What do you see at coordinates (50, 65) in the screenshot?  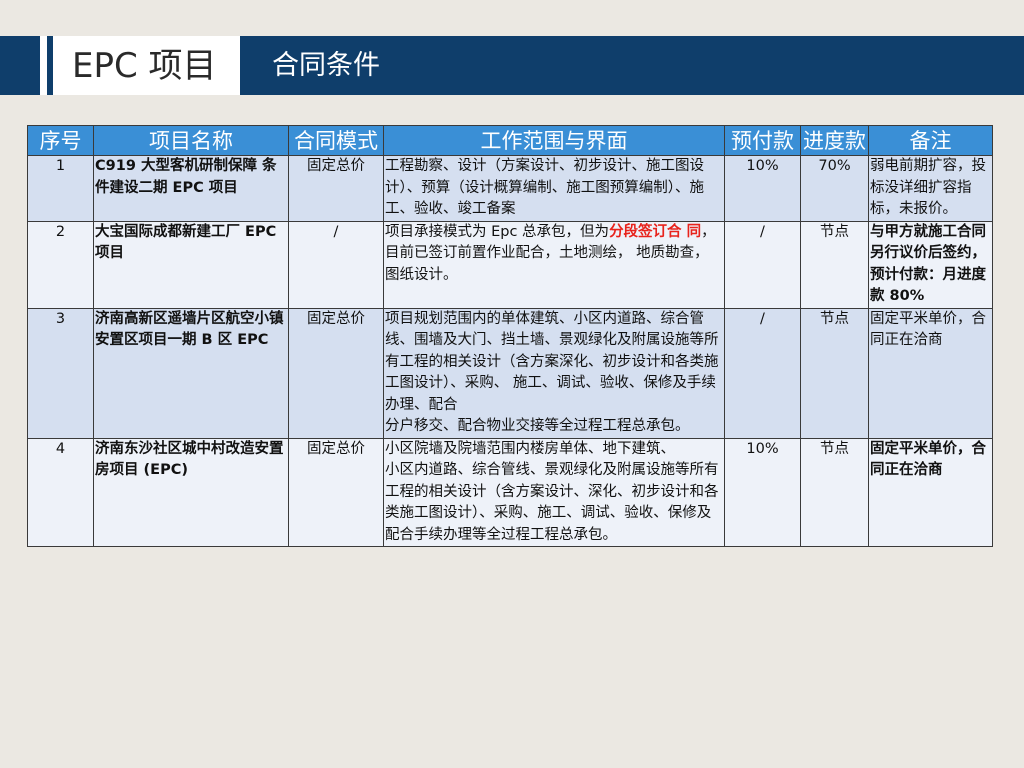 I see `header-accent-stripe` at bounding box center [50, 65].